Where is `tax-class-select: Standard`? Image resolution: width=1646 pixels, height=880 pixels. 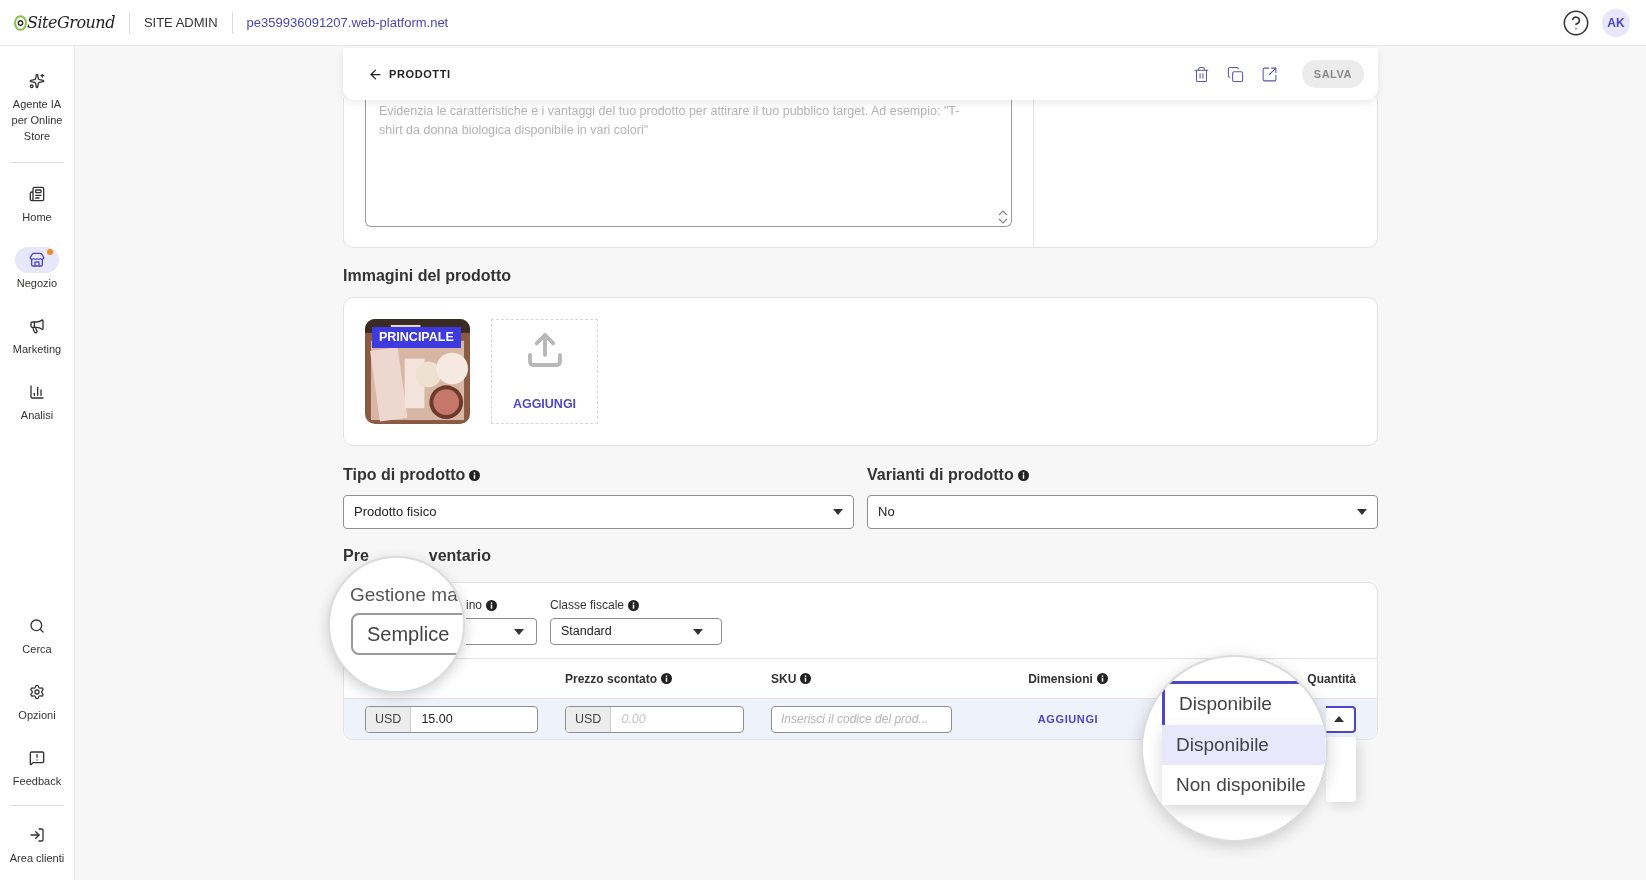 tax-class-select: Standard is located at coordinates (636, 631).